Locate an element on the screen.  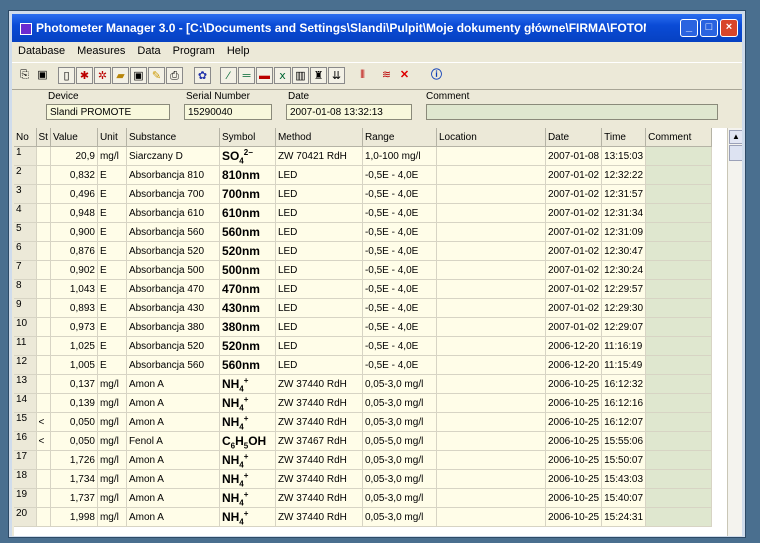
tree-red-icon: ✱ is located at coordinates (84, 75).